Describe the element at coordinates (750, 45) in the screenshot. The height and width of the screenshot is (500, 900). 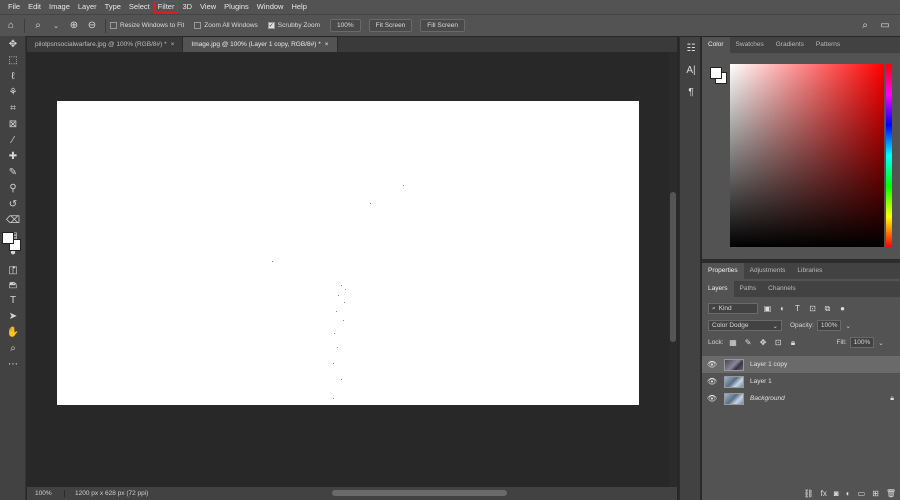
I see `tab-swatches: Swatches` at that location.